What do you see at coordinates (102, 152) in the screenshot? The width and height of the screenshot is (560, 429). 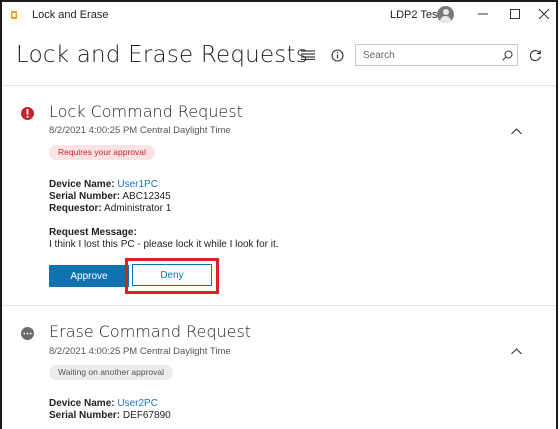 I see `status-badge: Requires your approval` at bounding box center [102, 152].